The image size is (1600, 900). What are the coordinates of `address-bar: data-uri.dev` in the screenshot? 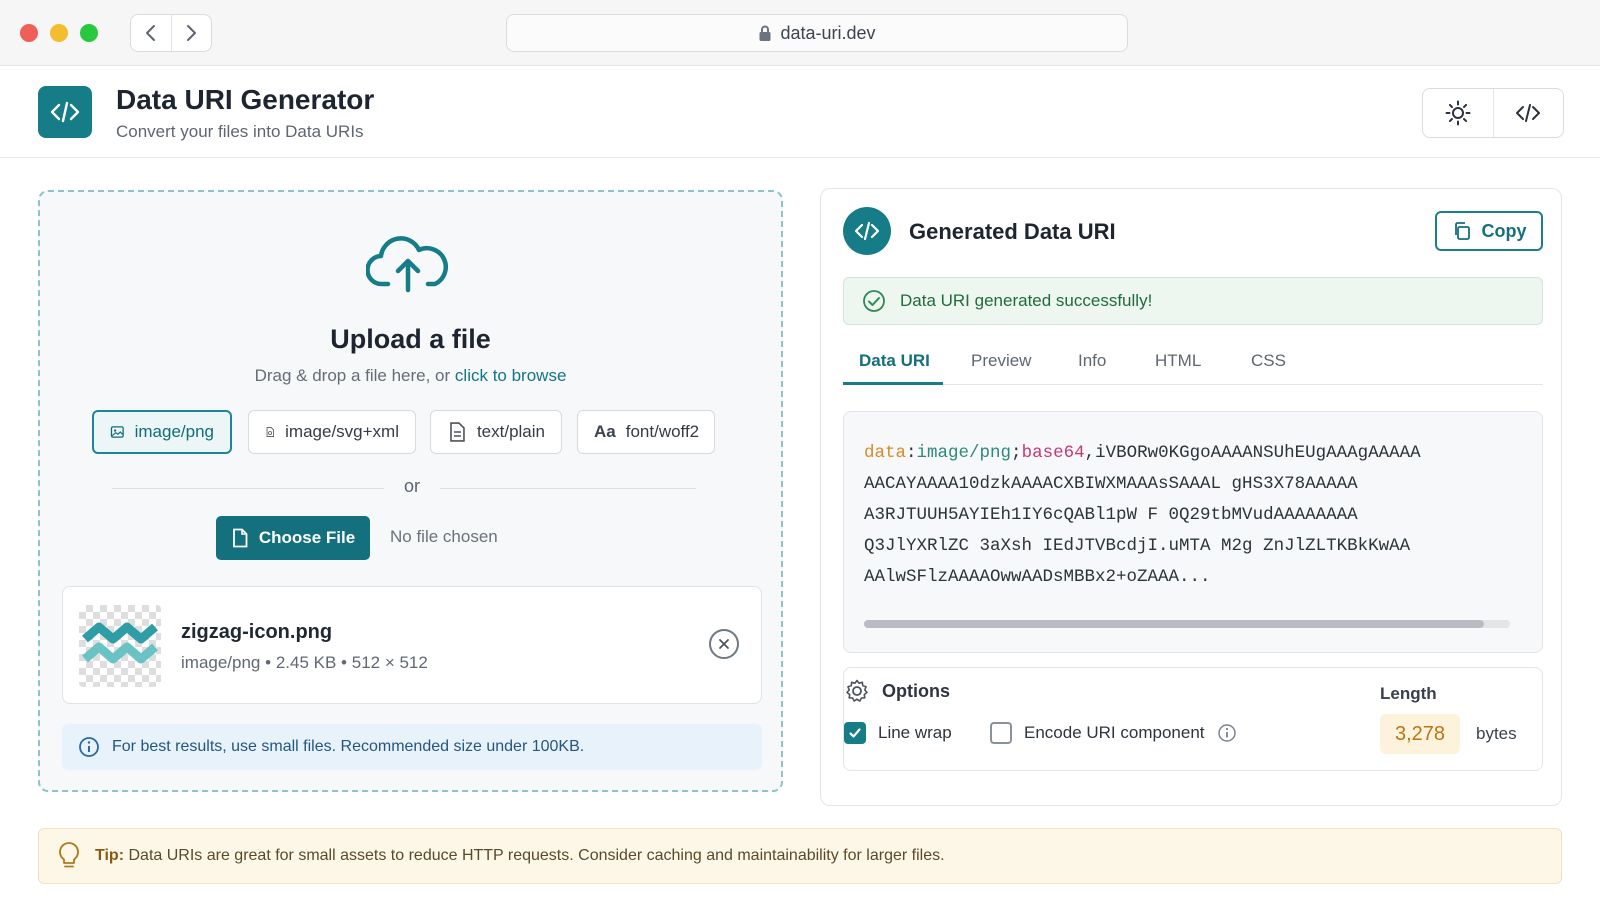 It's located at (817, 33).